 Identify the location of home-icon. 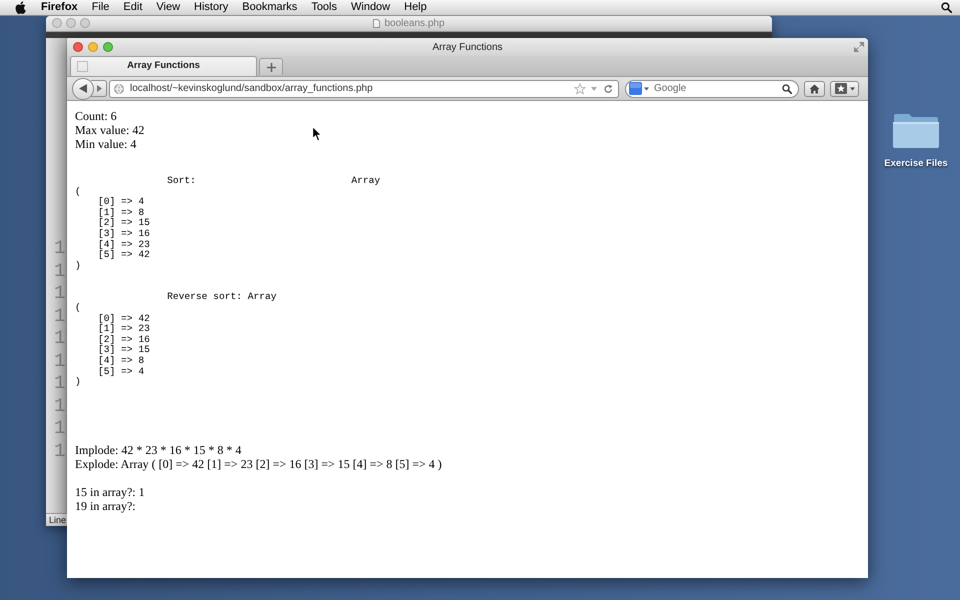
(814, 89).